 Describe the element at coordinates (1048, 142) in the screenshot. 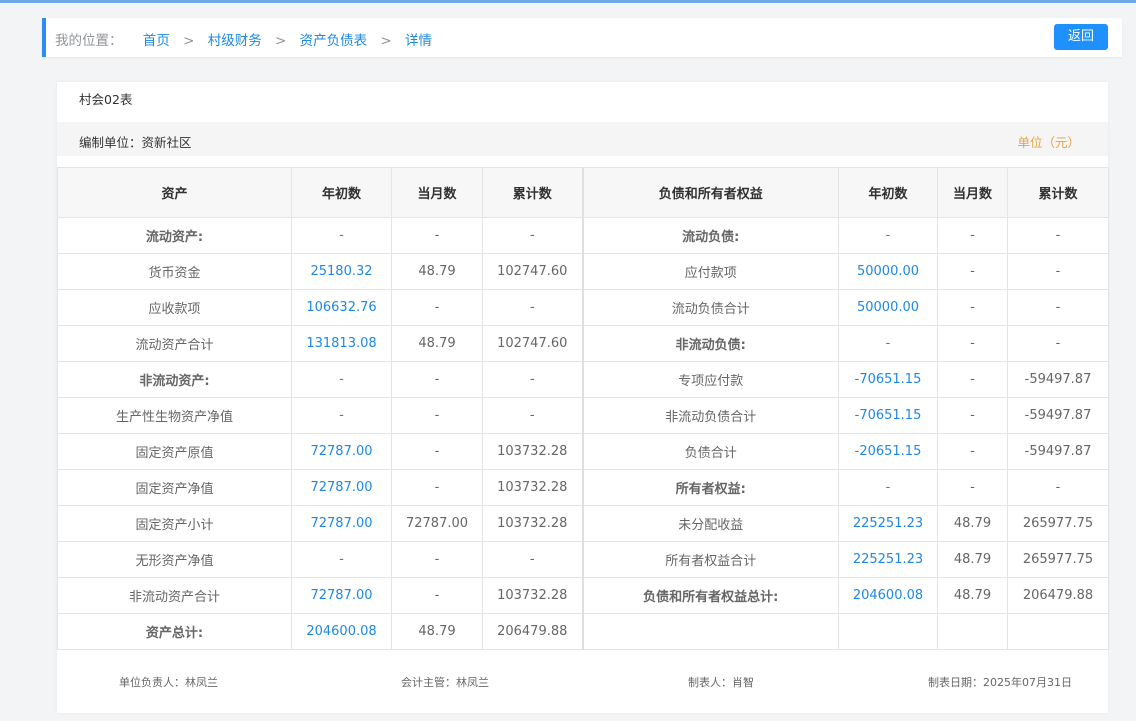

I see `currency-unit: 单位（元）` at that location.